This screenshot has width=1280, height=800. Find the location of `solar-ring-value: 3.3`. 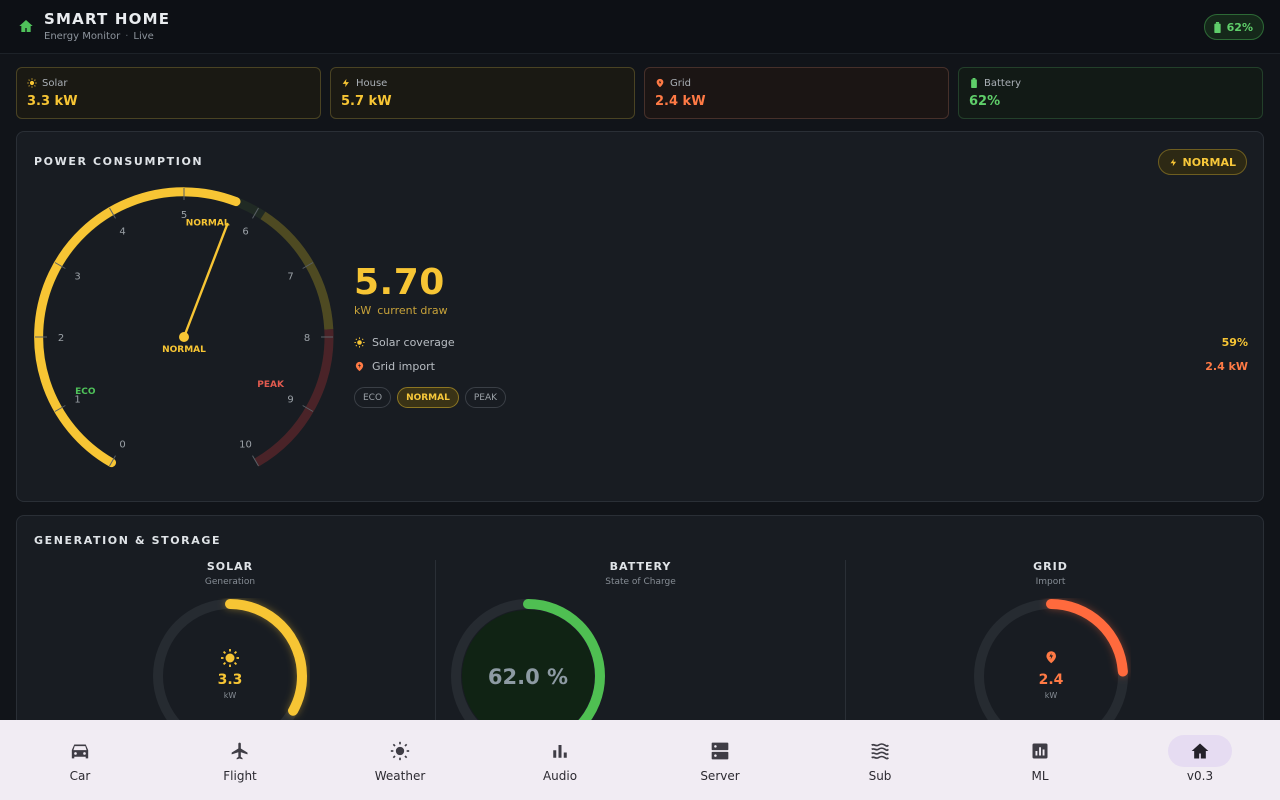

solar-ring-value: 3.3 is located at coordinates (230, 680).